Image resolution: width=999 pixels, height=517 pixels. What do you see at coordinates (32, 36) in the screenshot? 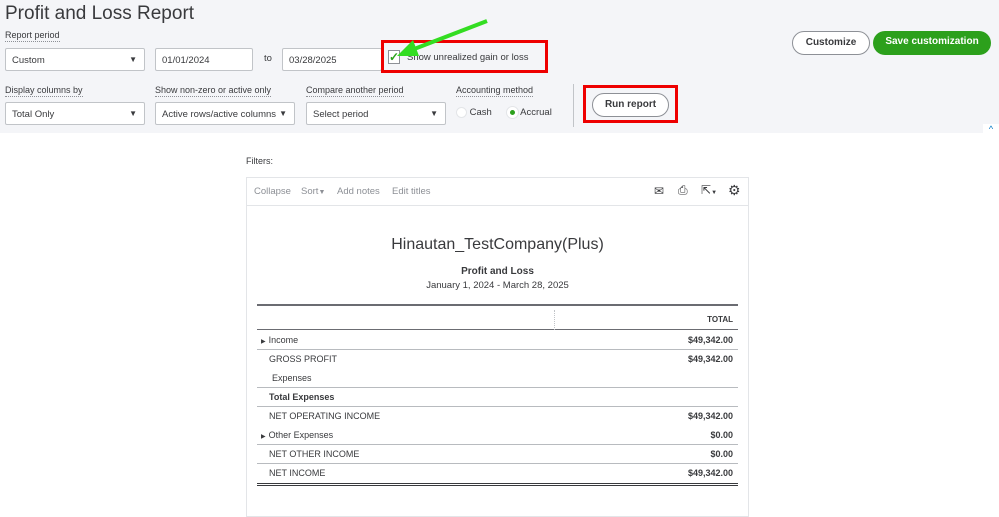
I see `report-period-label: Report period` at bounding box center [32, 36].